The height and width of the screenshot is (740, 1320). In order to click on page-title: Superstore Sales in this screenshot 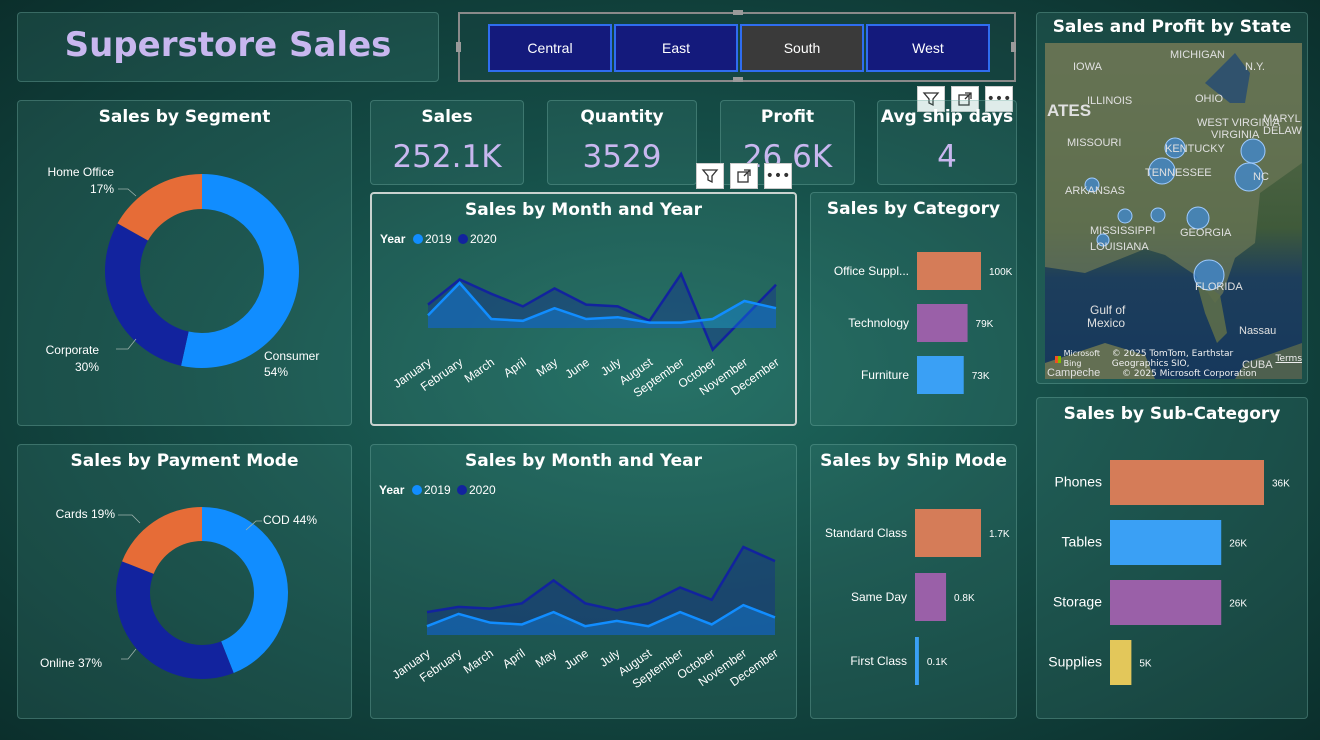, I will do `click(228, 45)`.